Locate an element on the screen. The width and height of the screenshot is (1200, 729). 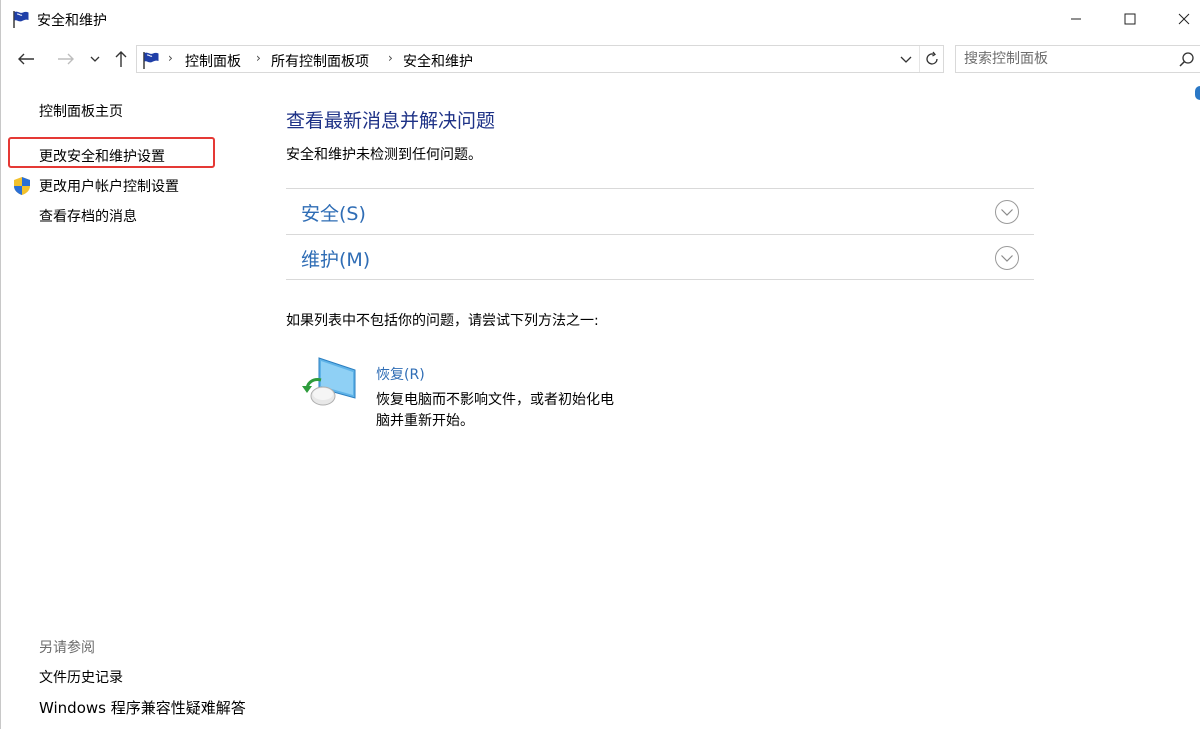
search-input is located at coordinates (1064, 59).